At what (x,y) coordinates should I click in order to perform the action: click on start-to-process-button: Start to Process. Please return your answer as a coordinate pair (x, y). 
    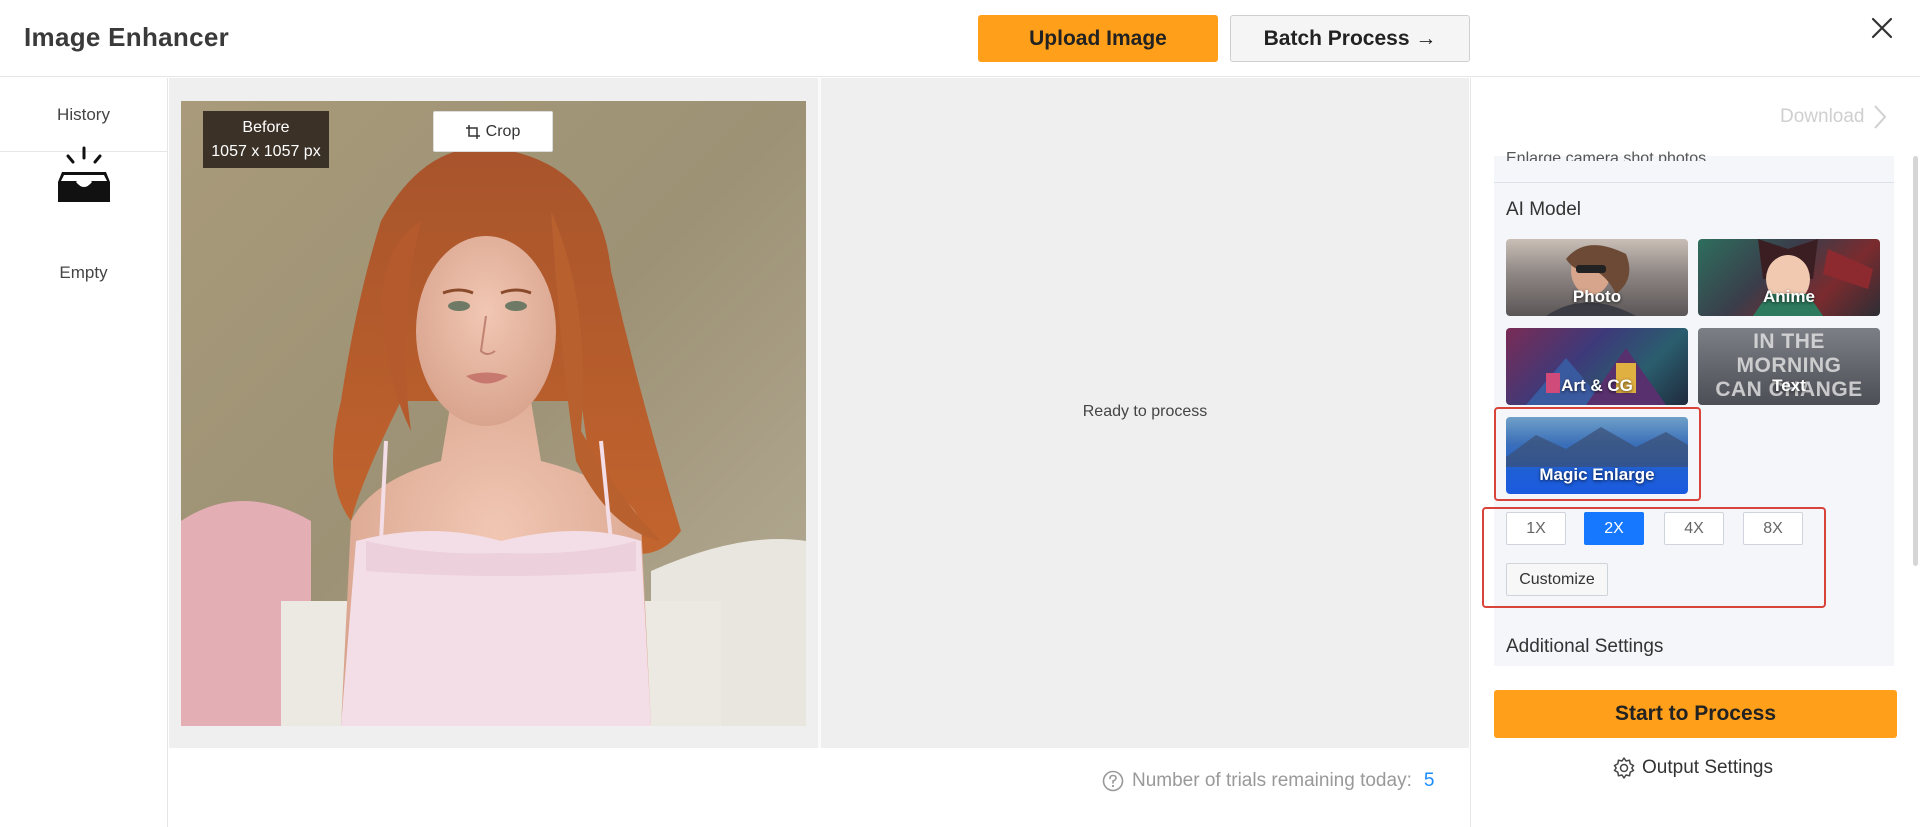
    Looking at the image, I should click on (1695, 714).